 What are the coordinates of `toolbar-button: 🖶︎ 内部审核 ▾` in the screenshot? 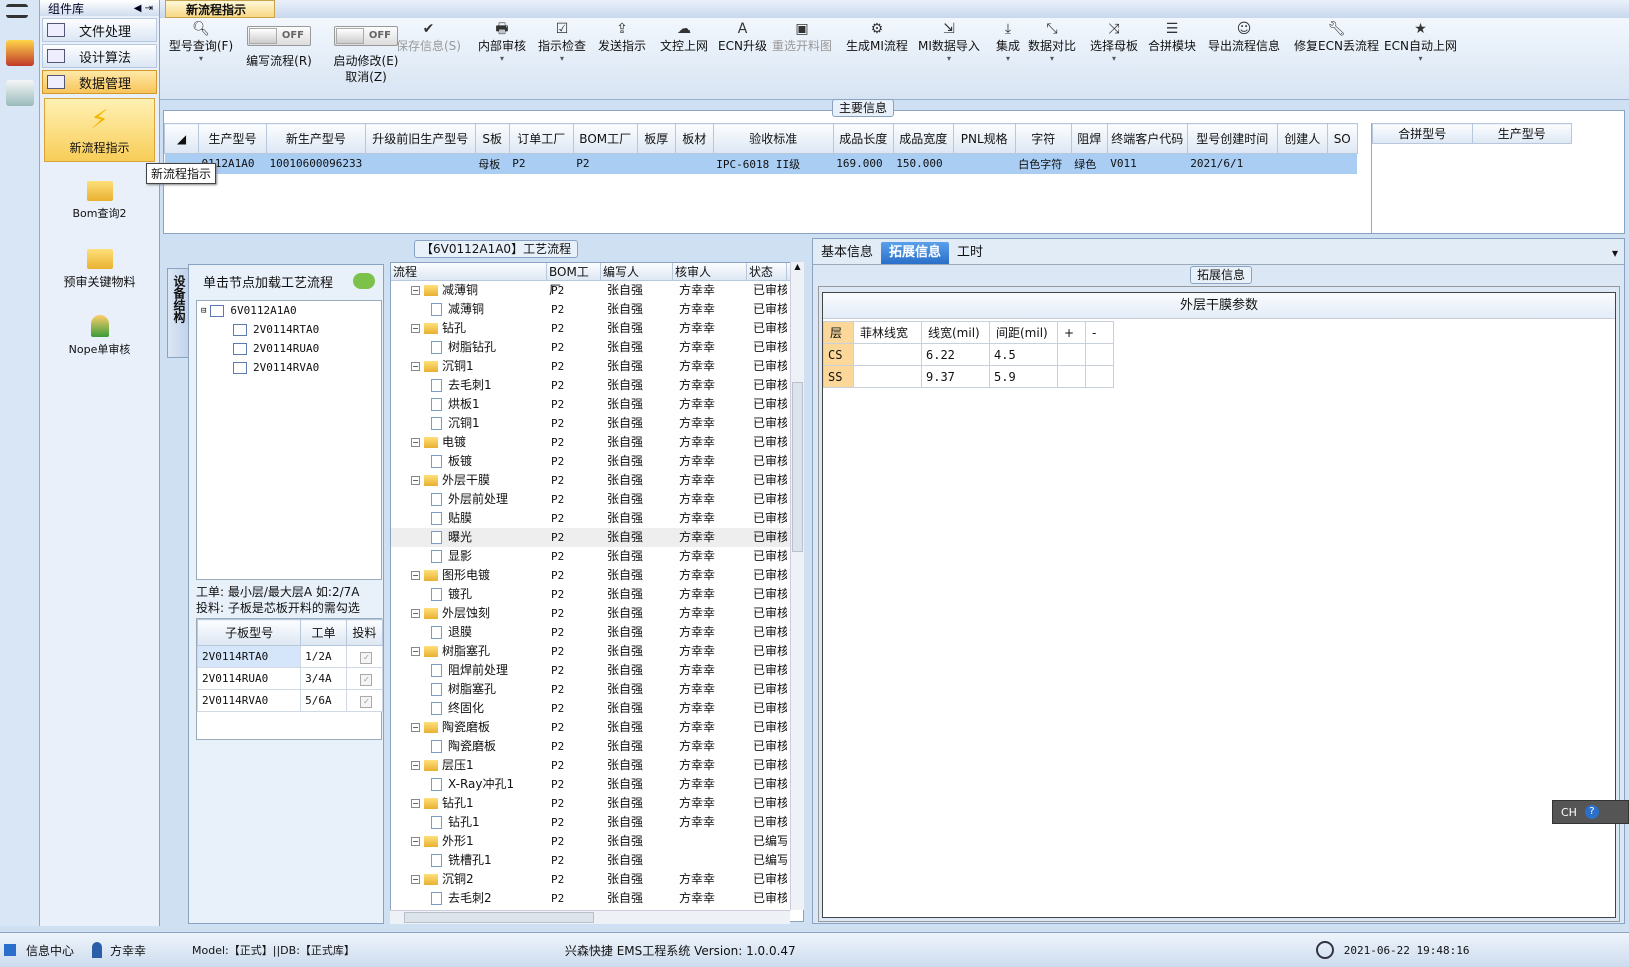 It's located at (502, 58).